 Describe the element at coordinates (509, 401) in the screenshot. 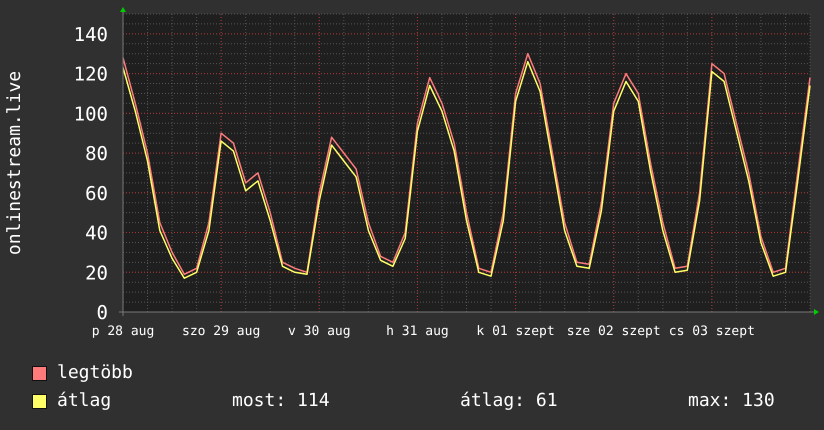

I see `legend-stat: átlag: 61` at that location.